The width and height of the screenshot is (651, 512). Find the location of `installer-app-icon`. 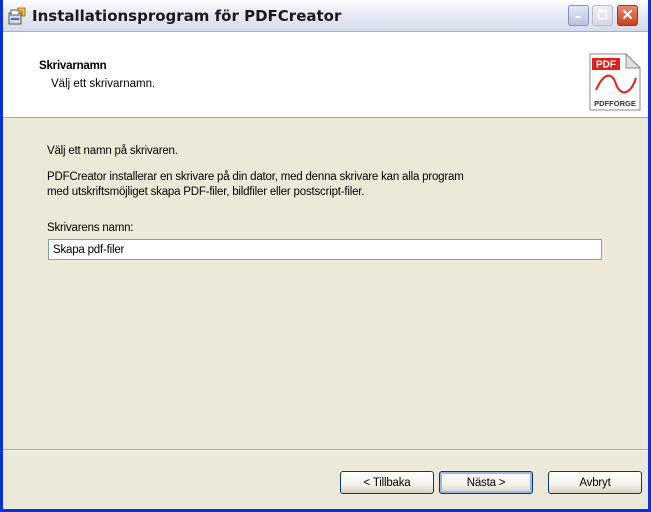

installer-app-icon is located at coordinates (17, 16).